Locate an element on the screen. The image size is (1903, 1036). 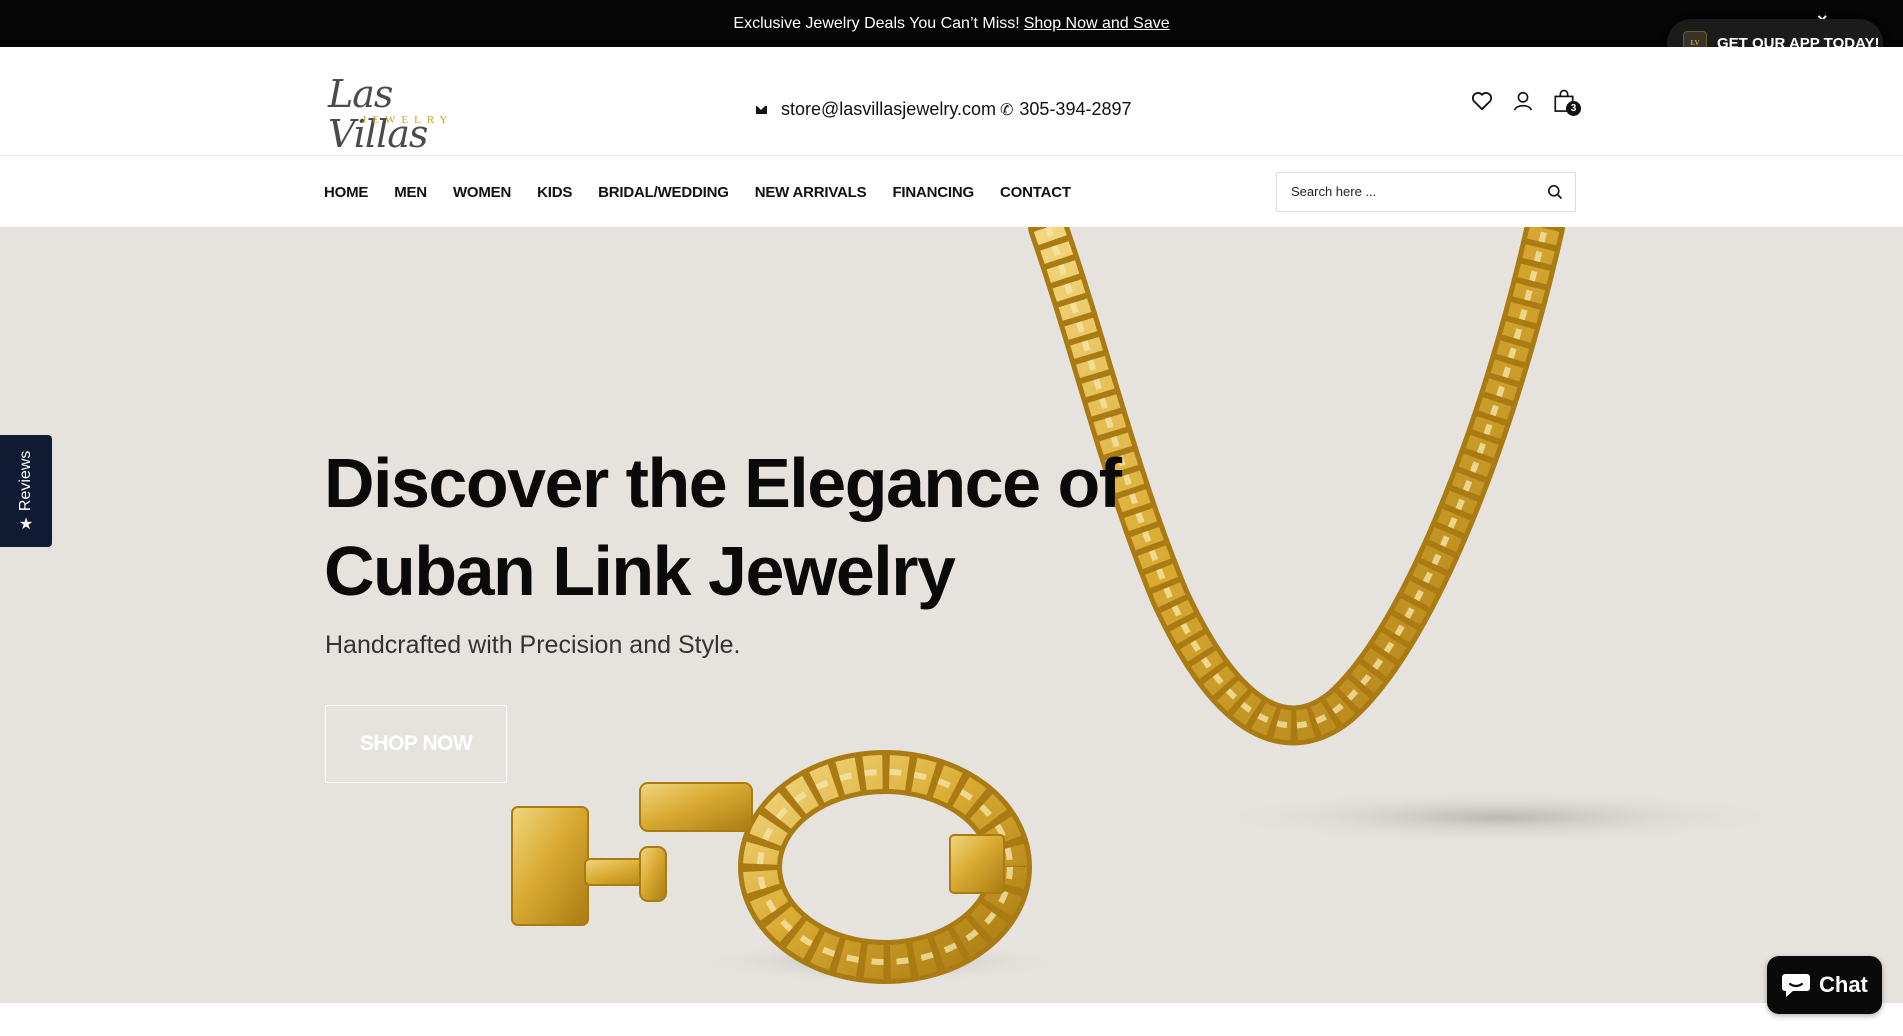
nav-item-new-arrivals: NEW ARRIVALS is located at coordinates (811, 192).